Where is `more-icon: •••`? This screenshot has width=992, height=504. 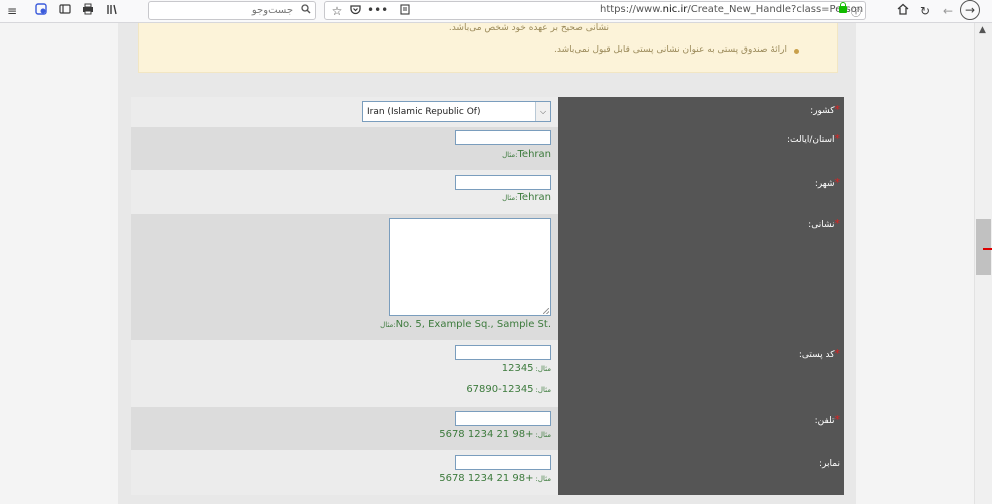 more-icon: ••• is located at coordinates (377, 10).